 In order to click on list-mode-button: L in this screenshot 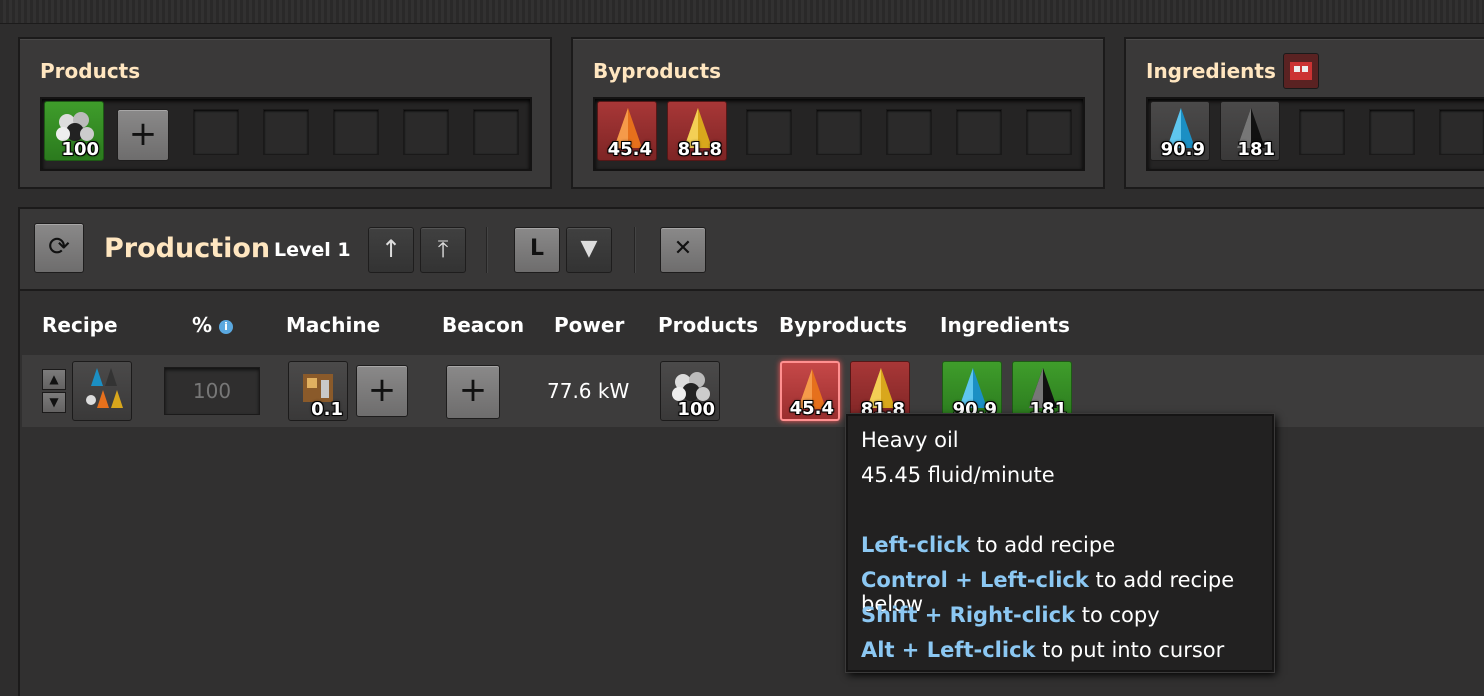, I will do `click(537, 250)`.